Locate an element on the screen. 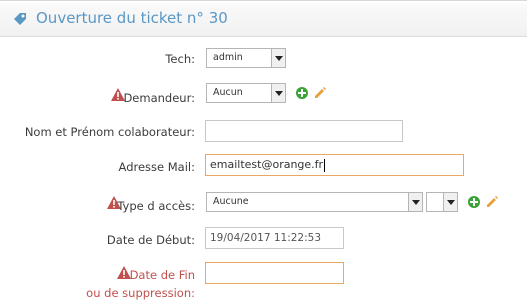 The width and height of the screenshot is (527, 307). email-field-value: emailtest@orange.fr is located at coordinates (267, 164).